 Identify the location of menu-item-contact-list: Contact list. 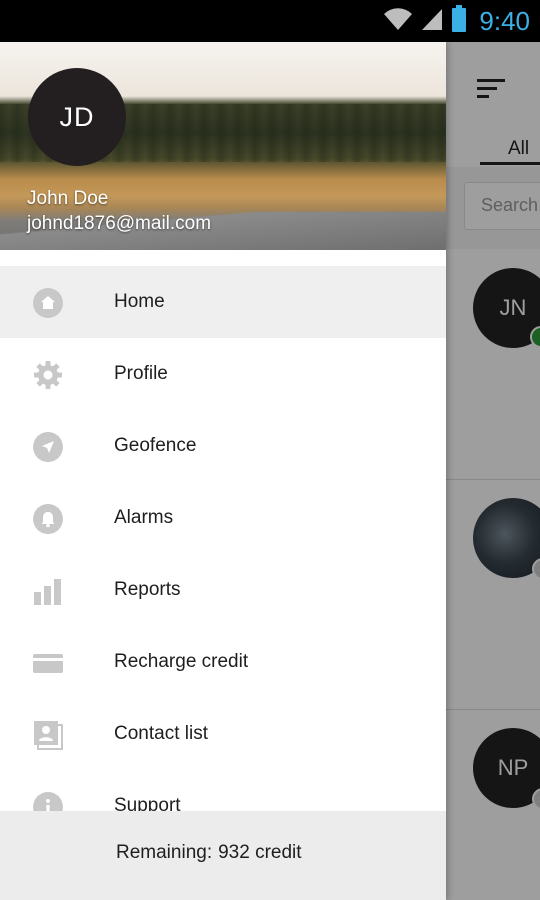
(223, 734).